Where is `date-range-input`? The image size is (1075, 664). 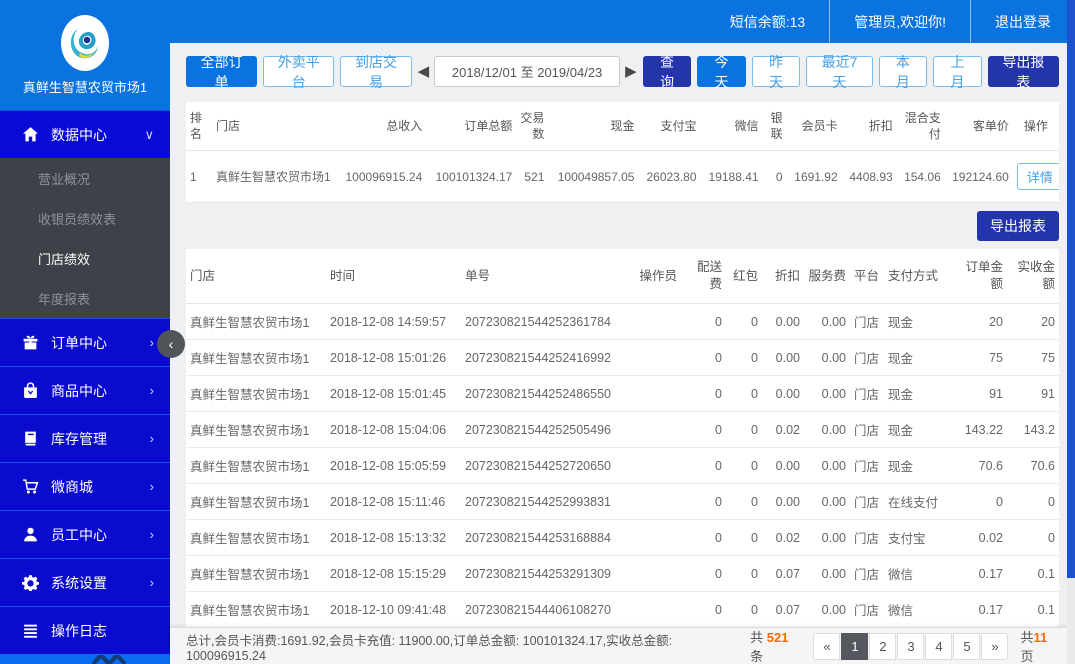 date-range-input is located at coordinates (527, 71).